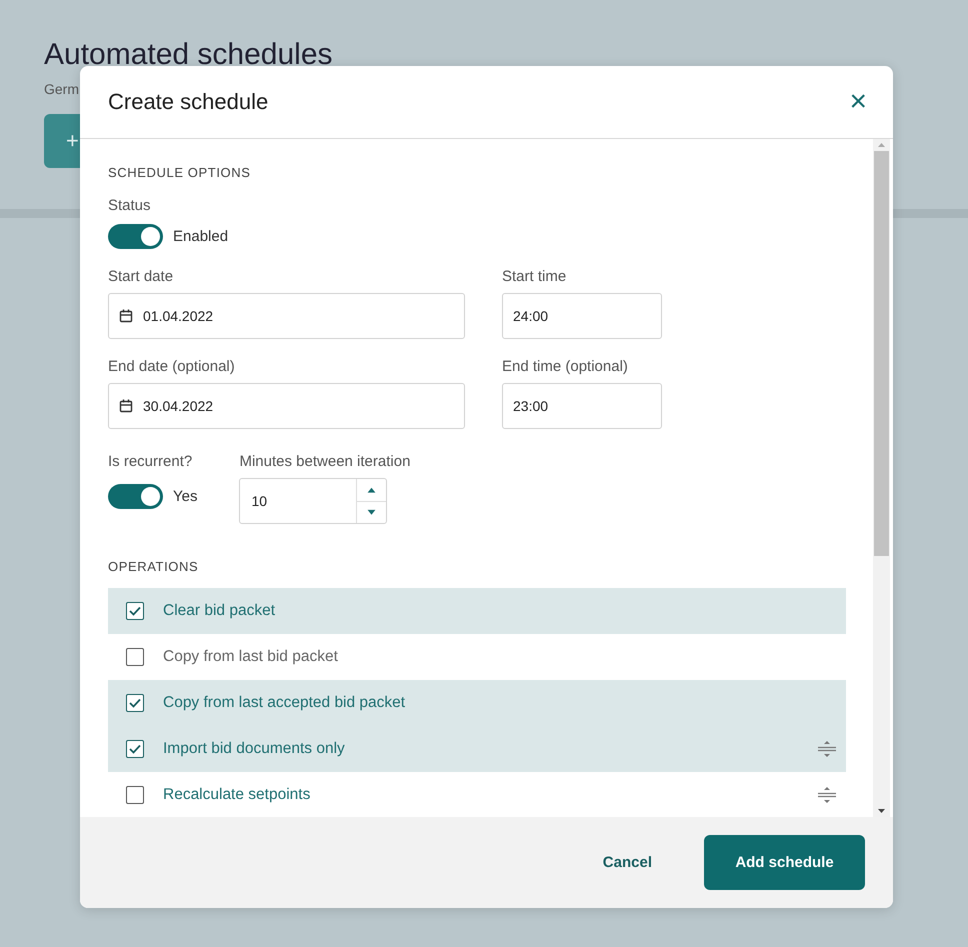  I want to click on close-button: ×, so click(858, 102).